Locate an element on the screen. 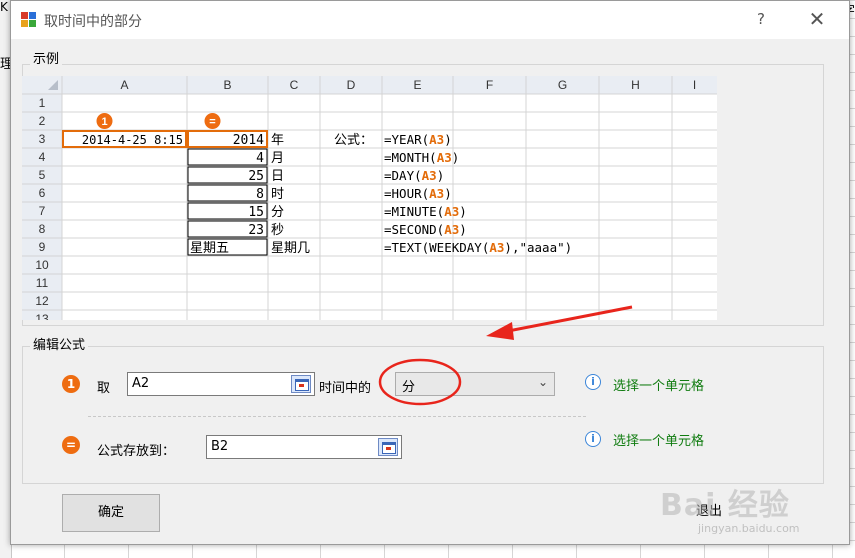  target-cell-input: B2 is located at coordinates (304, 447).